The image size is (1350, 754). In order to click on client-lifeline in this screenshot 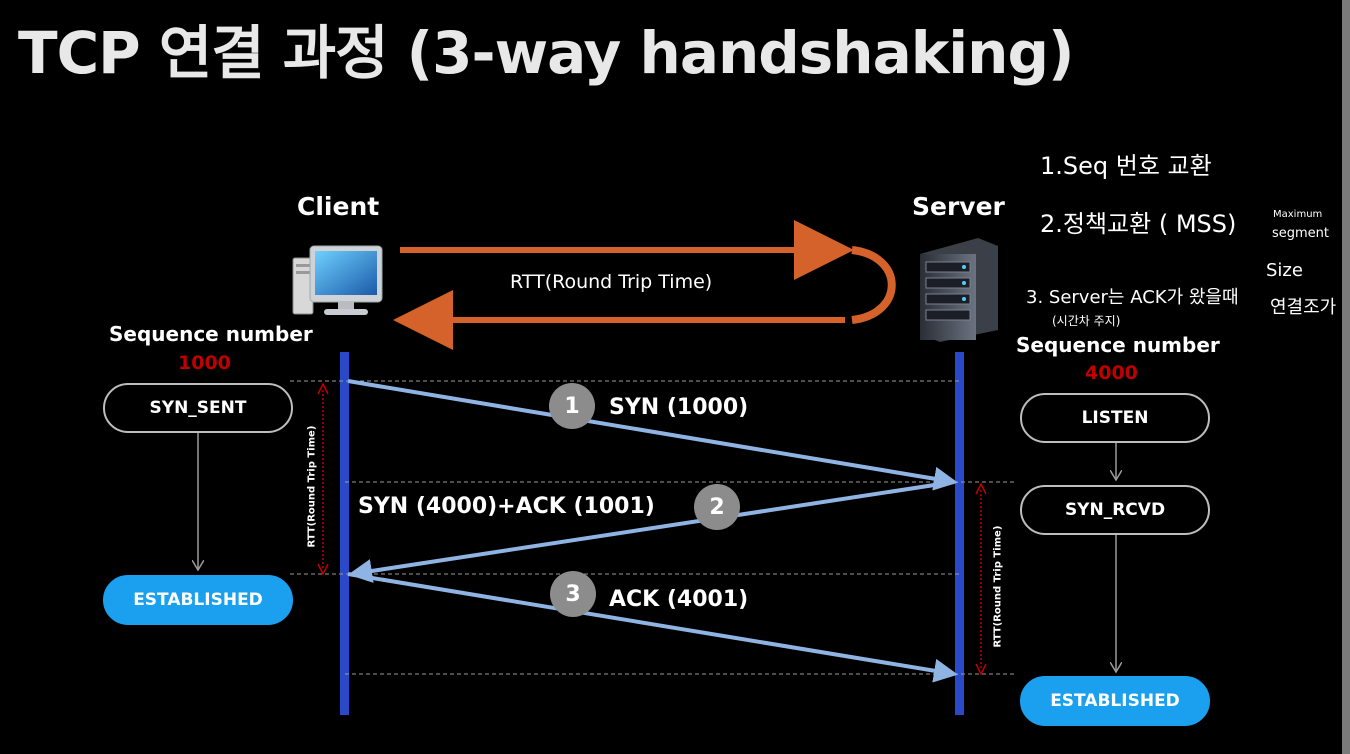, I will do `click(344, 533)`.